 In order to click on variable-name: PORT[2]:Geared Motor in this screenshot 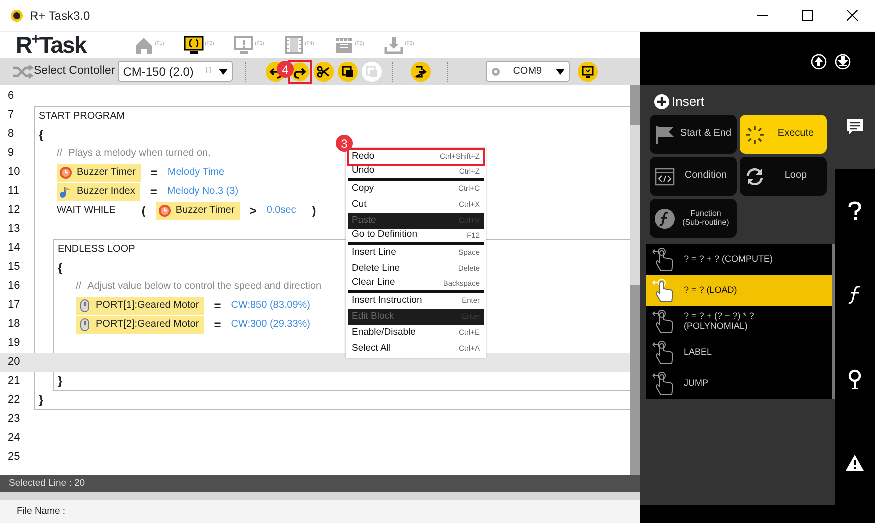, I will do `click(148, 325)`.